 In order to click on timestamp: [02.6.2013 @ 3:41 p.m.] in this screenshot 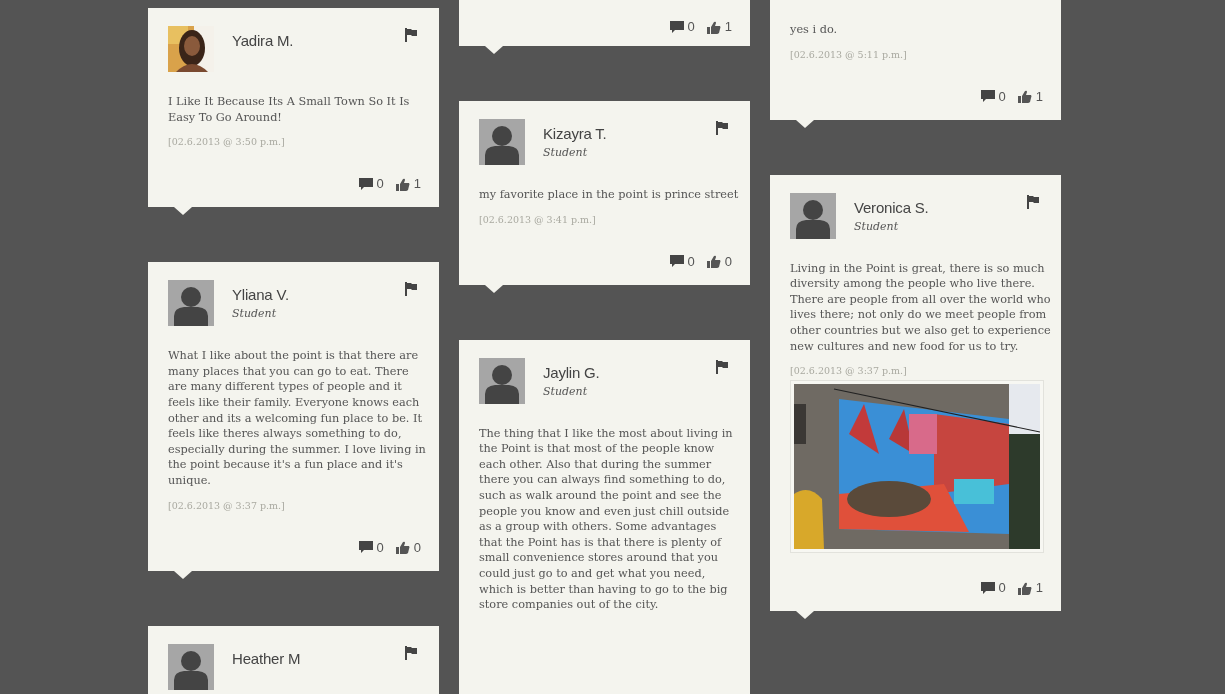, I will do `click(537, 219)`.